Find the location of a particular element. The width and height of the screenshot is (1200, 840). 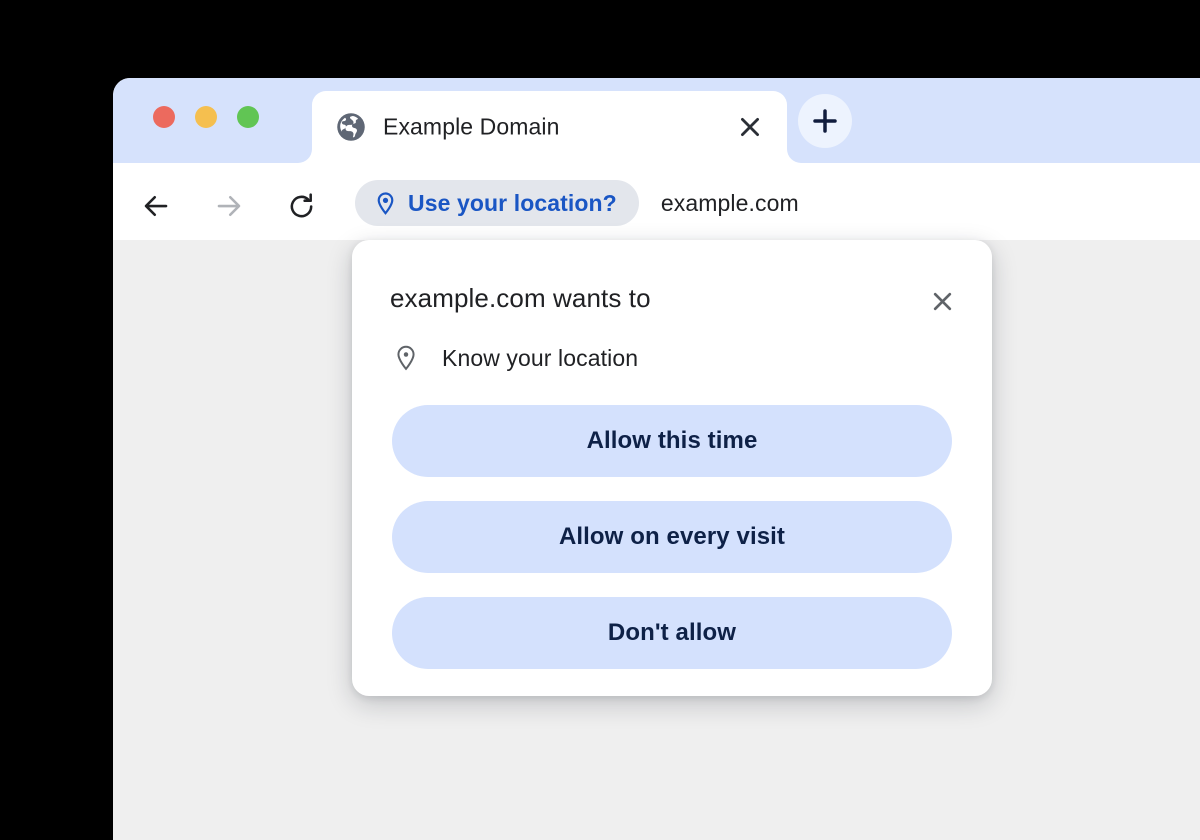

maximize-window-button is located at coordinates (248, 117).